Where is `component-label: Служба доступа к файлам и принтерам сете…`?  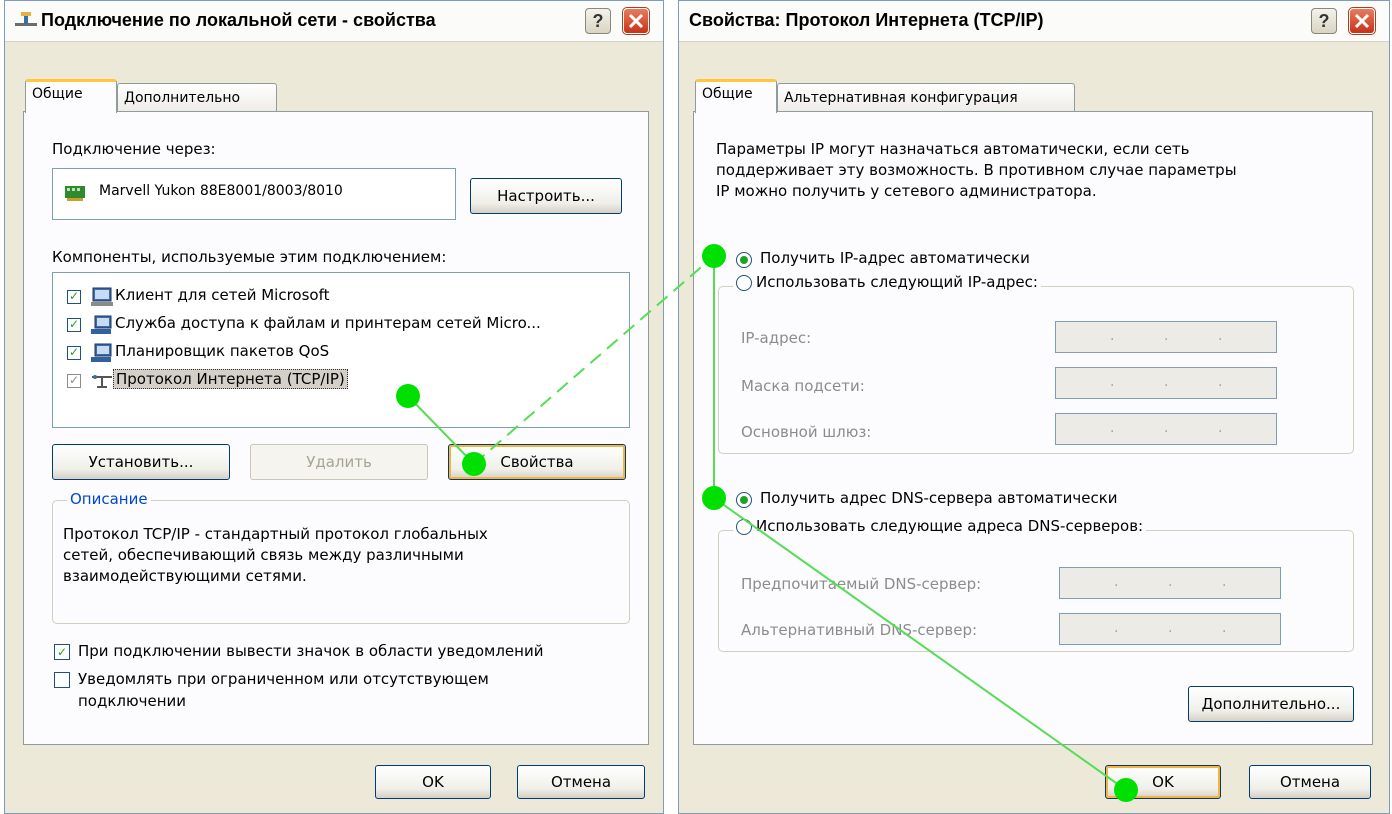 component-label: Служба доступа к файлам и принтерам сете… is located at coordinates (328, 323).